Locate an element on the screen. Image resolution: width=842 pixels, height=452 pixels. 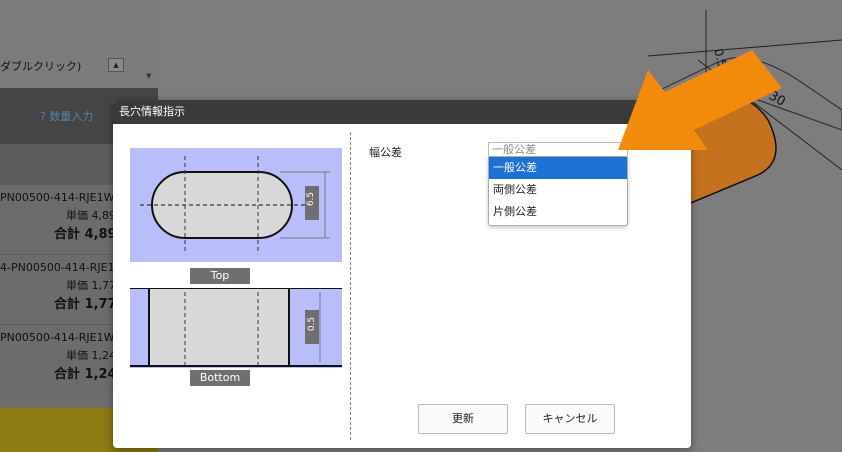
pointer-arrow-icon is located at coordinates (700, 100).